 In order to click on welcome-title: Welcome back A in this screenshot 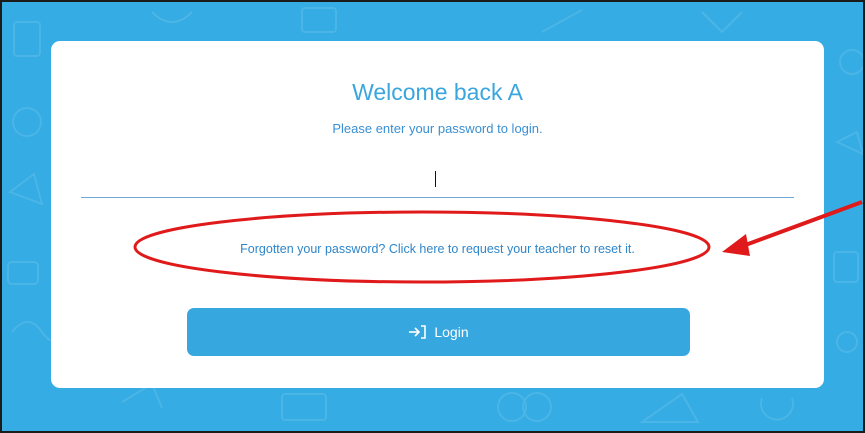, I will do `click(437, 92)`.